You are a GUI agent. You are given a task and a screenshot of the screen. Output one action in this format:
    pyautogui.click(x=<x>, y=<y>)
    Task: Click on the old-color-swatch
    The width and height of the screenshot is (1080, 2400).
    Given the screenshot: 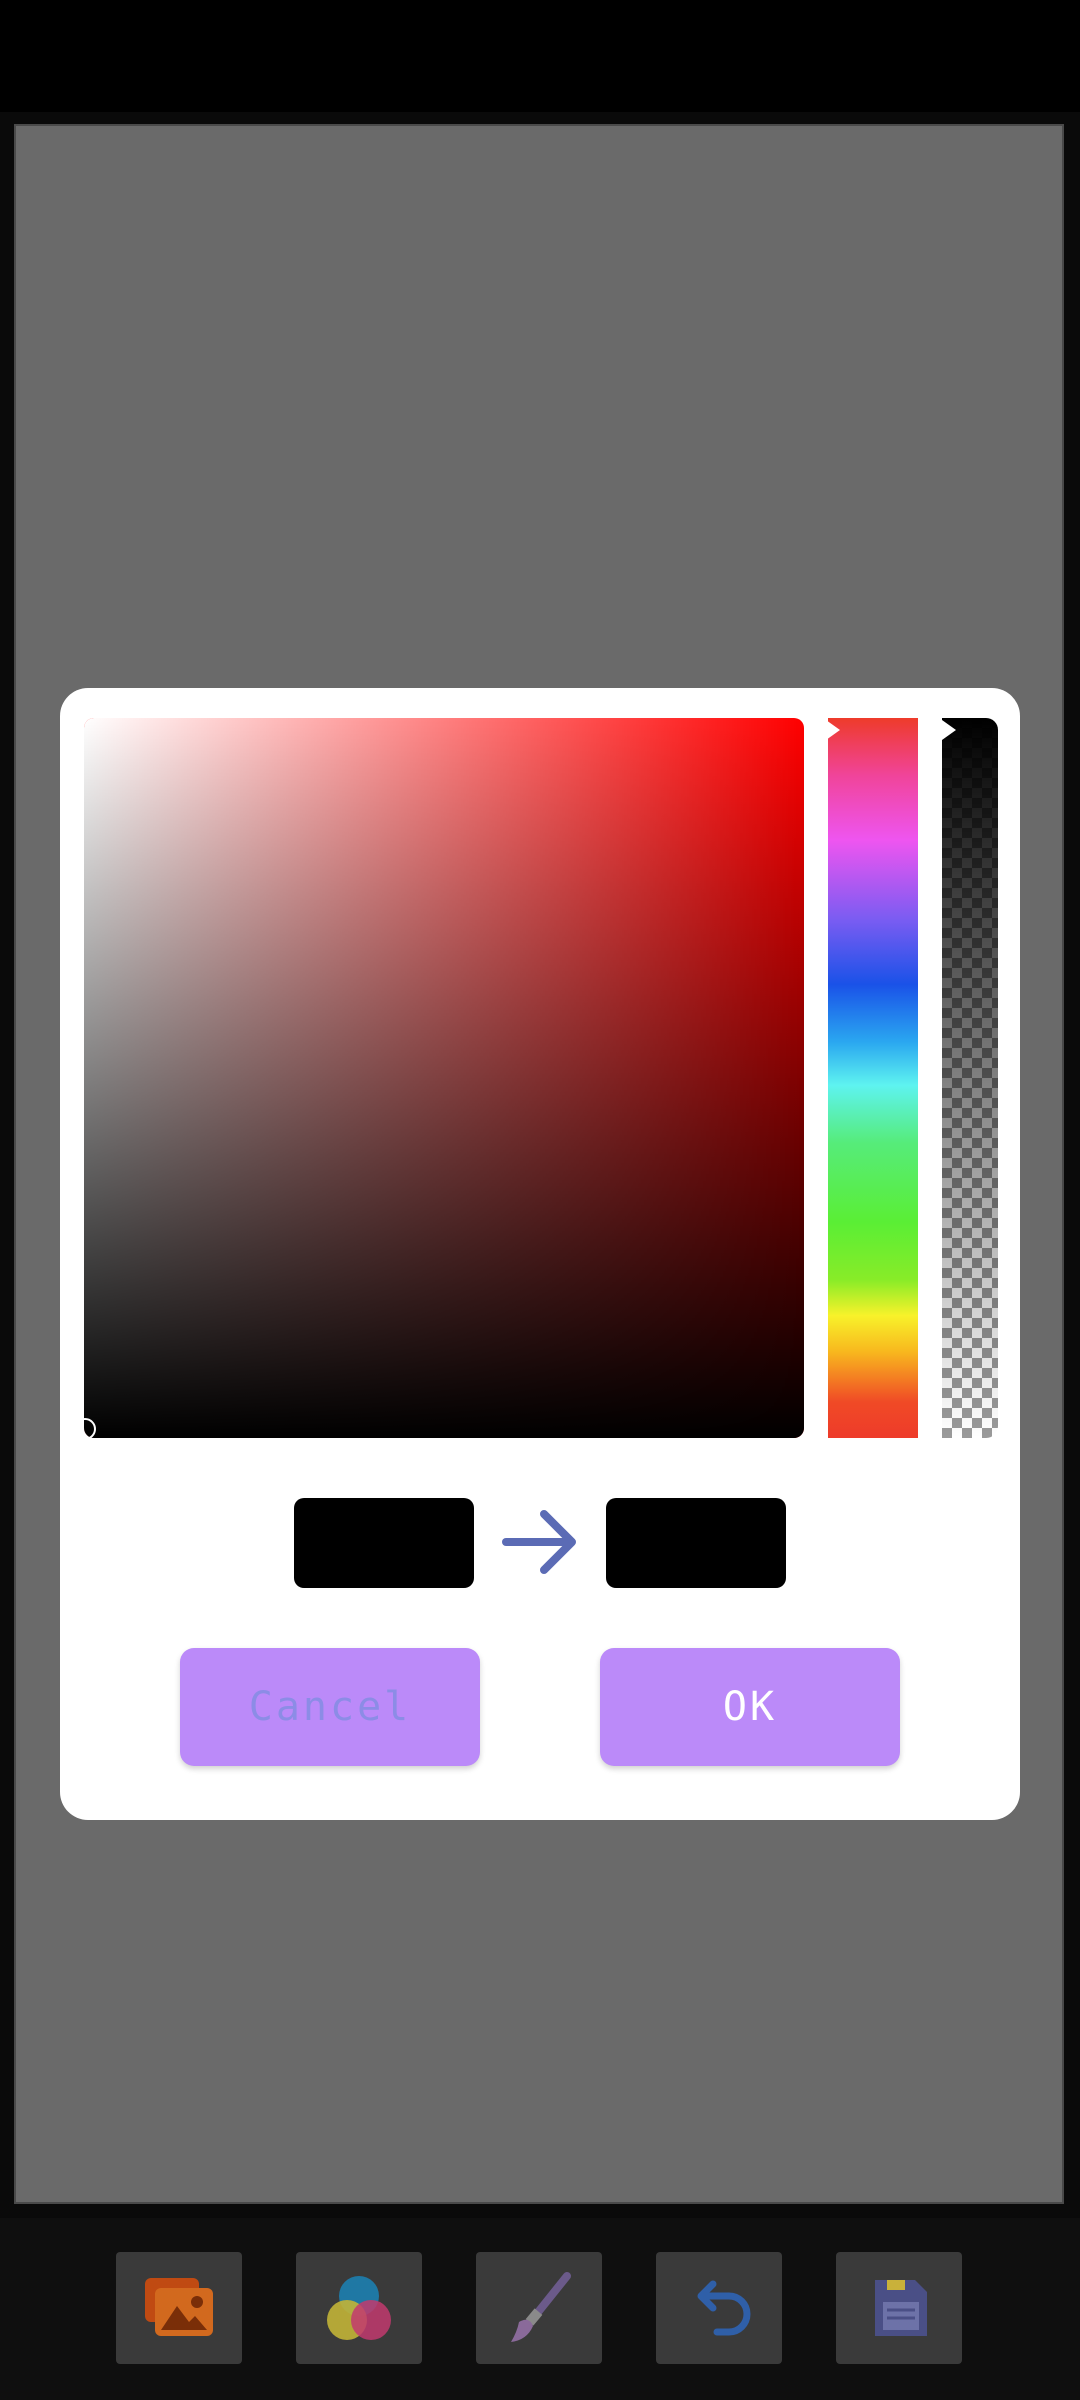 What is the action you would take?
    pyautogui.click(x=384, y=1543)
    